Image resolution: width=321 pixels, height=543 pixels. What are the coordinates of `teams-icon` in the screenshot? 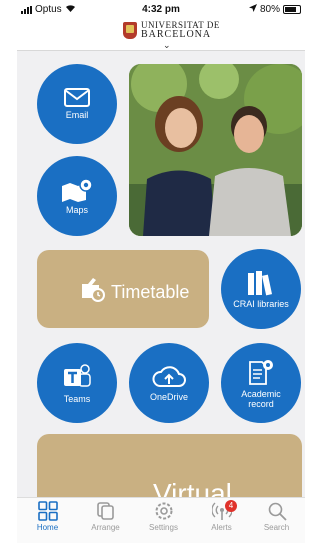 It's located at (77, 375).